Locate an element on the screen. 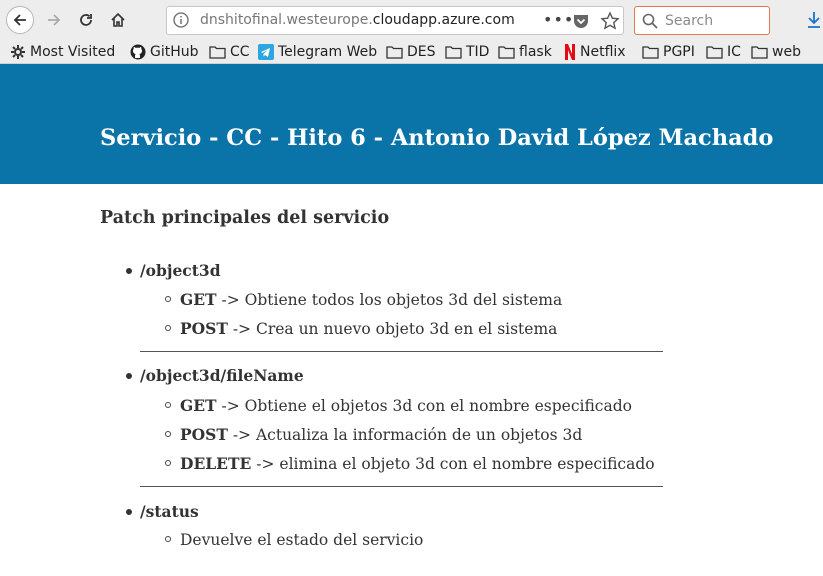 The width and height of the screenshot is (823, 576). back-arrow-icon is located at coordinates (19, 20).